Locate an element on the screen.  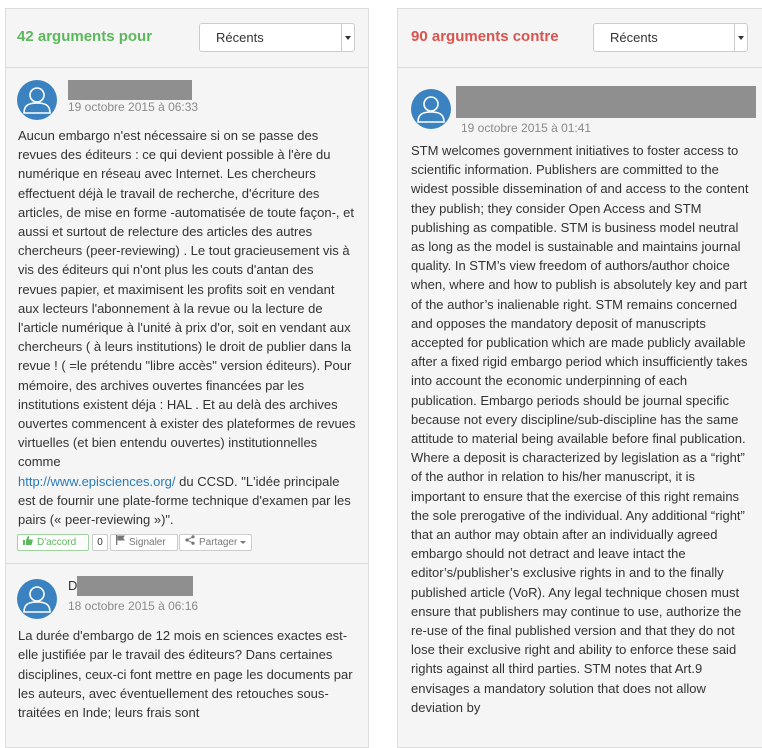
pour-sort-value: Récents is located at coordinates (240, 37).